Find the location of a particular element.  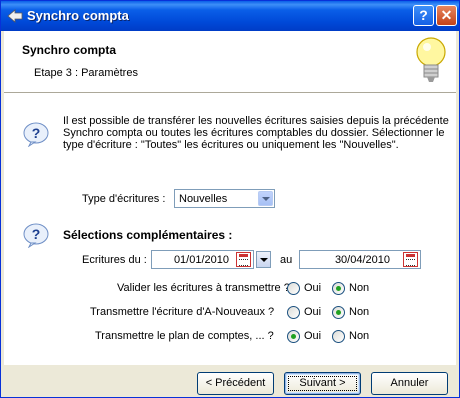

option-label-a-nouveaux: Transmettre l'écriture d'A-Nouveaux ? is located at coordinates (182, 312).